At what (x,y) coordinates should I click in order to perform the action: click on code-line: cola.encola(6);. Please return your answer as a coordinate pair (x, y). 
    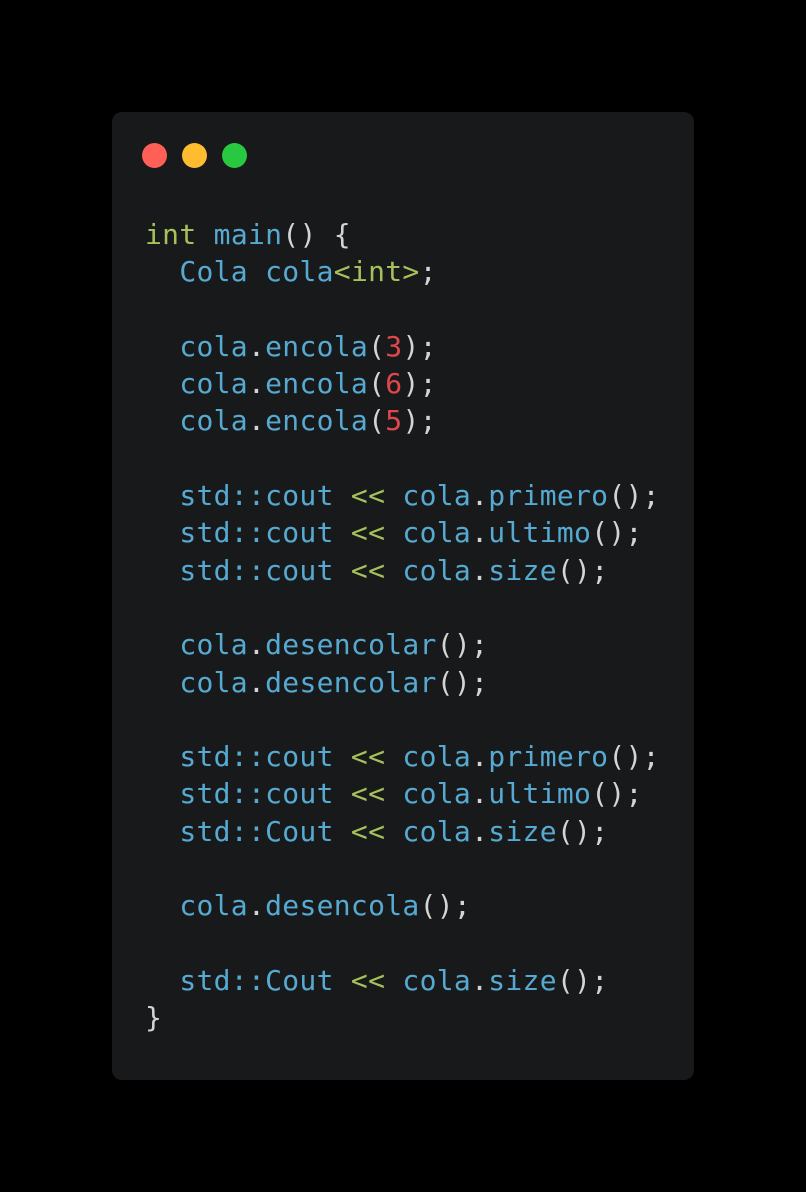
    Looking at the image, I should click on (402, 383).